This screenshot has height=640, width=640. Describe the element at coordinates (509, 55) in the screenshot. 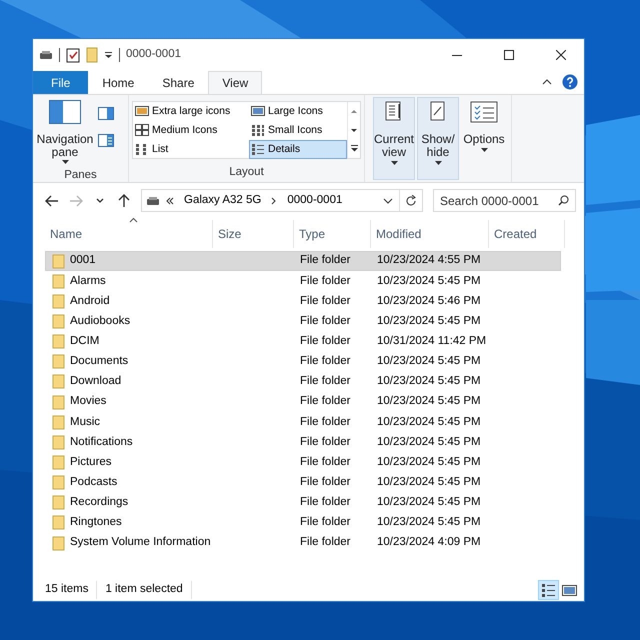

I see `maximize-icon` at that location.